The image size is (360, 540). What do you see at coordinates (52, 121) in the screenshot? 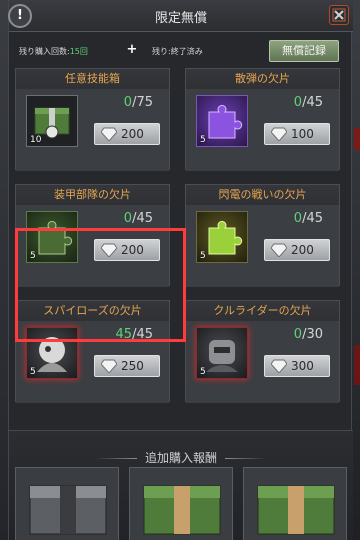
I see `item-slot: 10` at bounding box center [52, 121].